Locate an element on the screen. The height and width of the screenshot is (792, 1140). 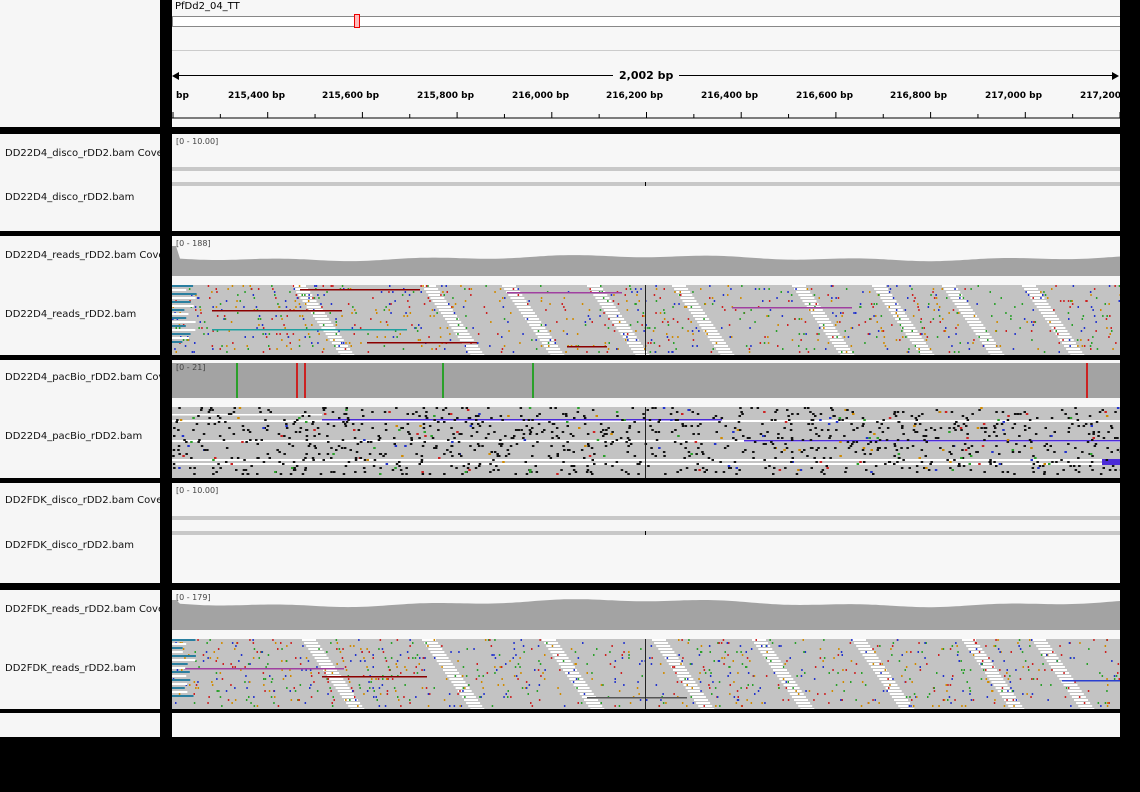
alignment-track-label: DD2FDK_disco_rDD2.bam is located at coordinates (69, 545).